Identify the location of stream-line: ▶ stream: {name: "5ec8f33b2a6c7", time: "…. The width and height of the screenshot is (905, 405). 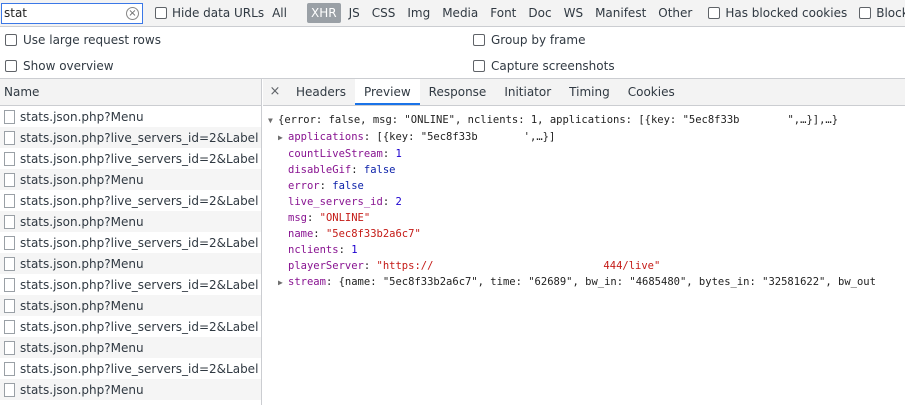
(586, 282).